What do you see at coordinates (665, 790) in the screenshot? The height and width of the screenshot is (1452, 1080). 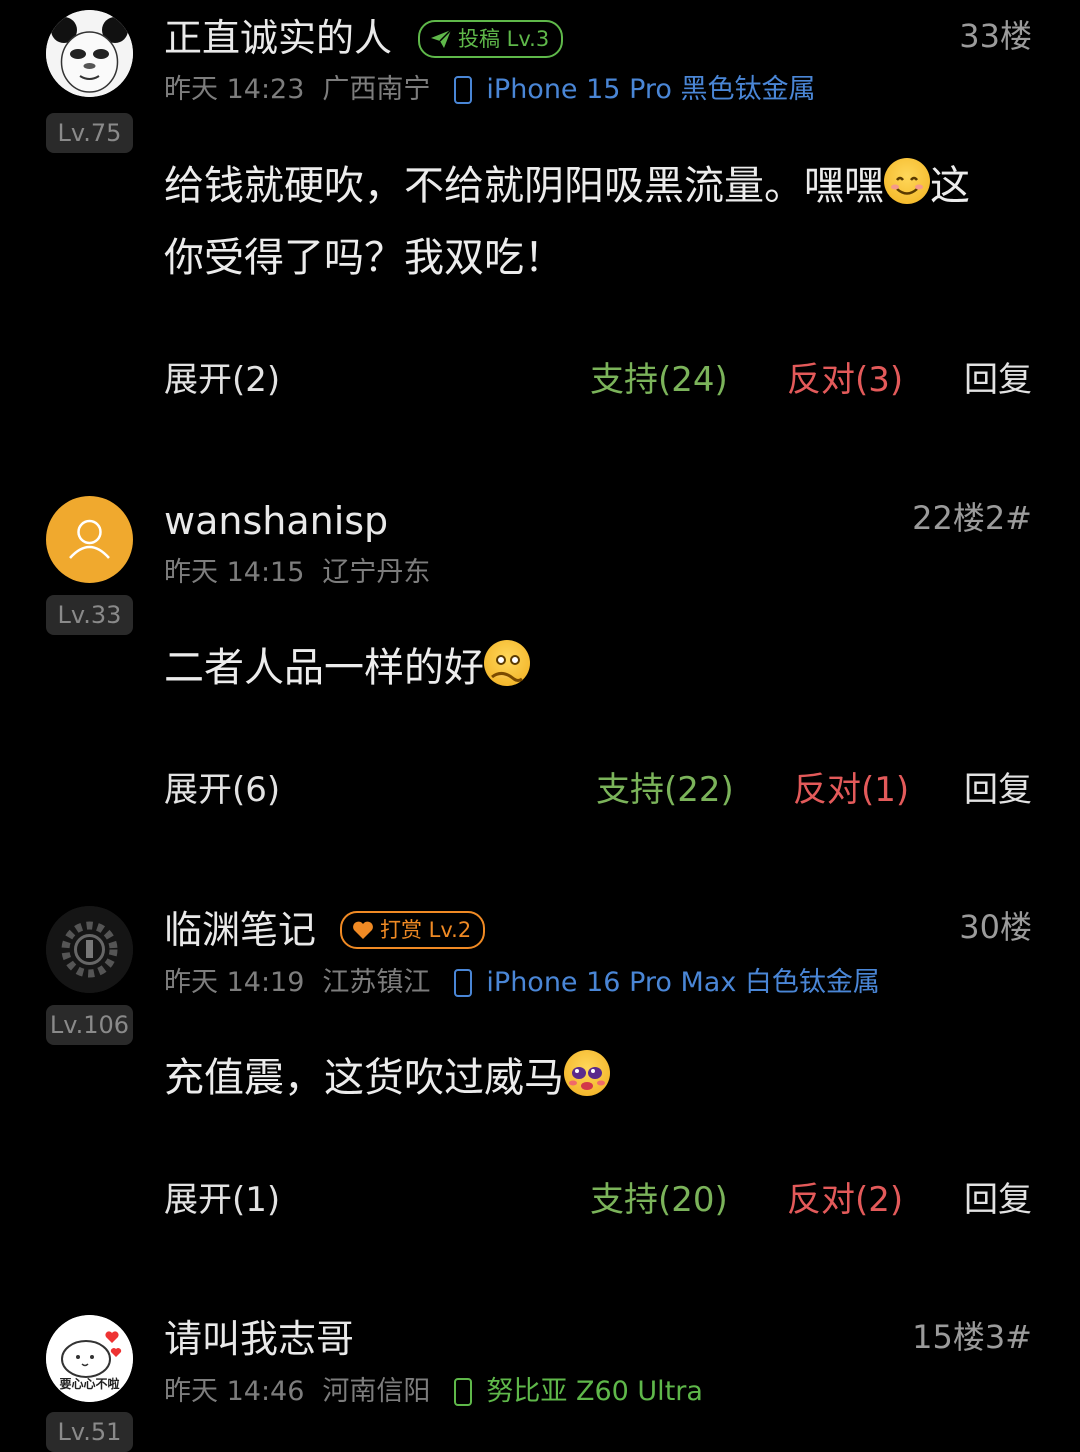 I see `support-button: 支持(22)` at bounding box center [665, 790].